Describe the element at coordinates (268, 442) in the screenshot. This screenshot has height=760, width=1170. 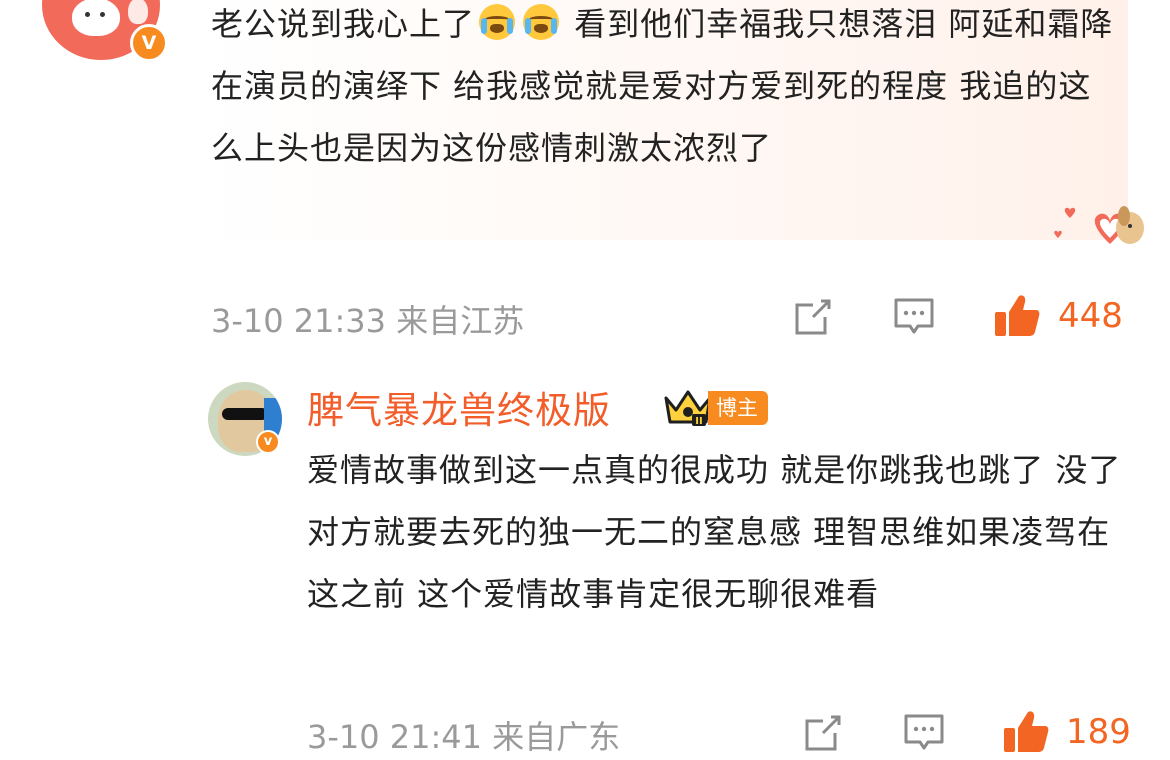
I see `verified-badge: v` at that location.